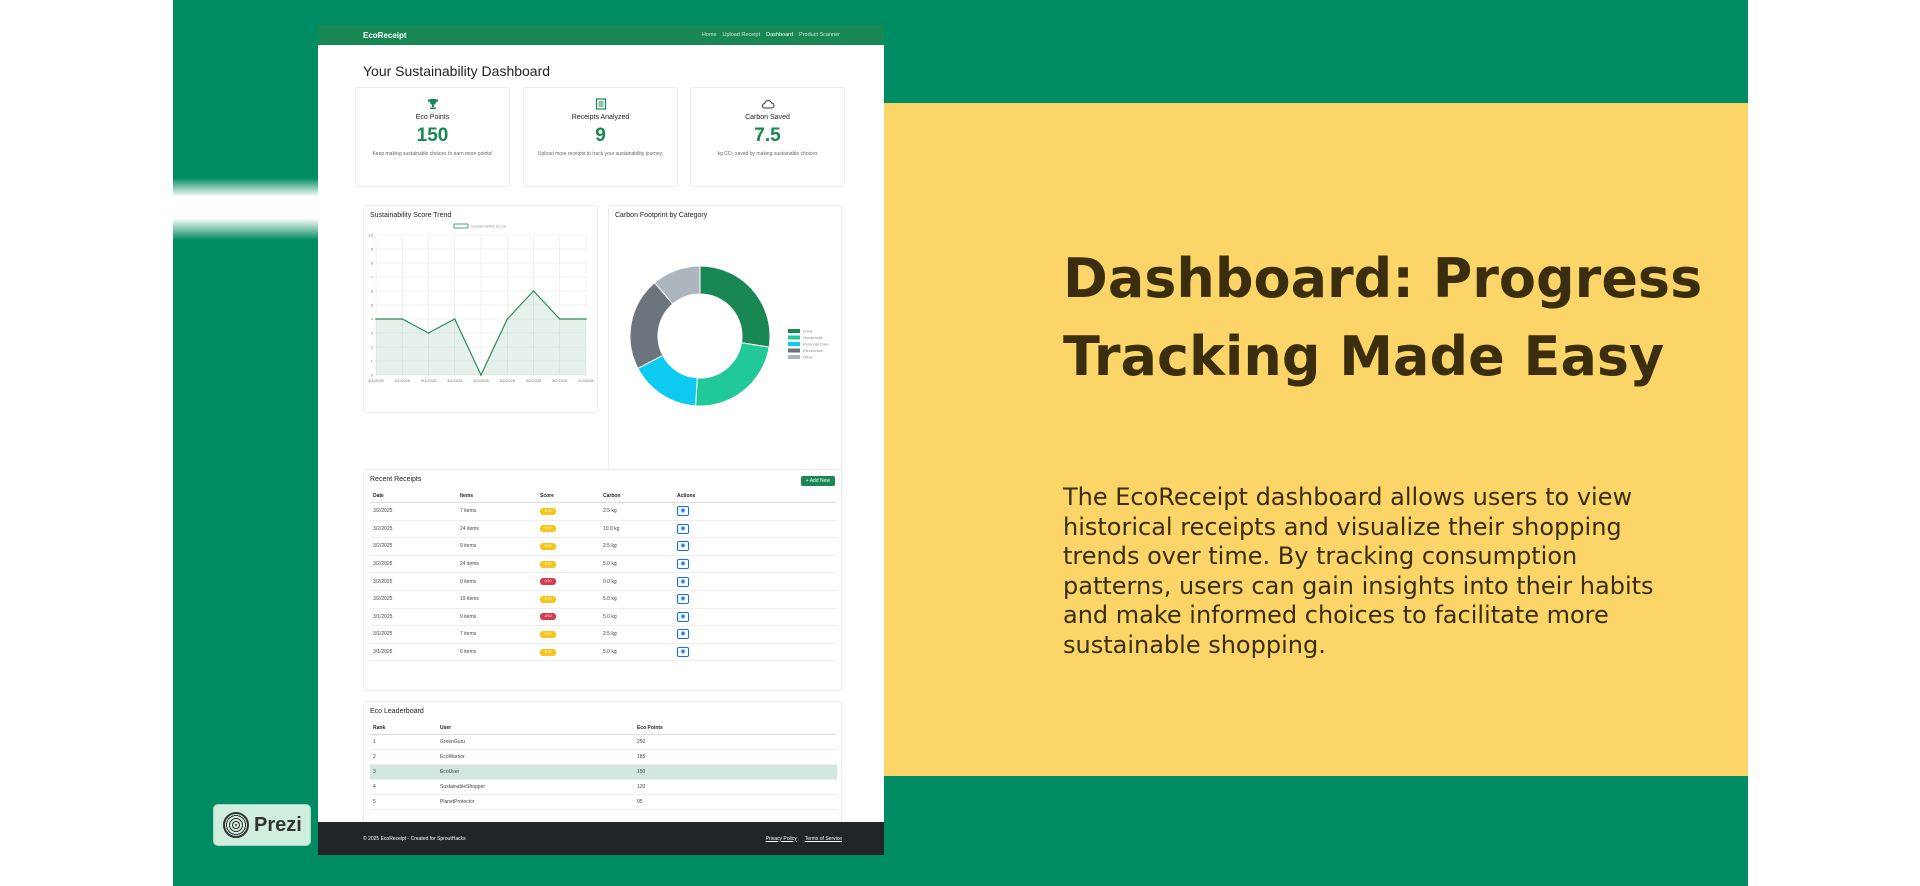 This screenshot has height=886, width=1920. I want to click on legend-label: Household, so click(812, 337).